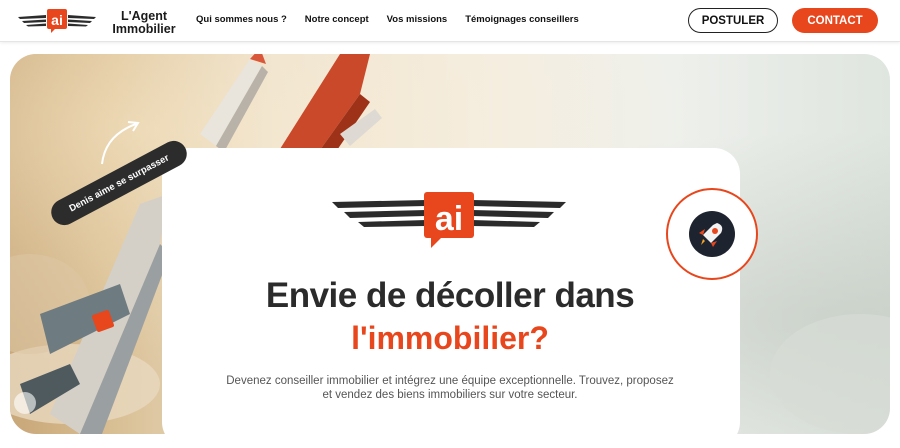 The width and height of the screenshot is (900, 448). Describe the element at coordinates (241, 19) in the screenshot. I see `nav-link-qui-sommes-nous: Qui sommes nous ?` at that location.